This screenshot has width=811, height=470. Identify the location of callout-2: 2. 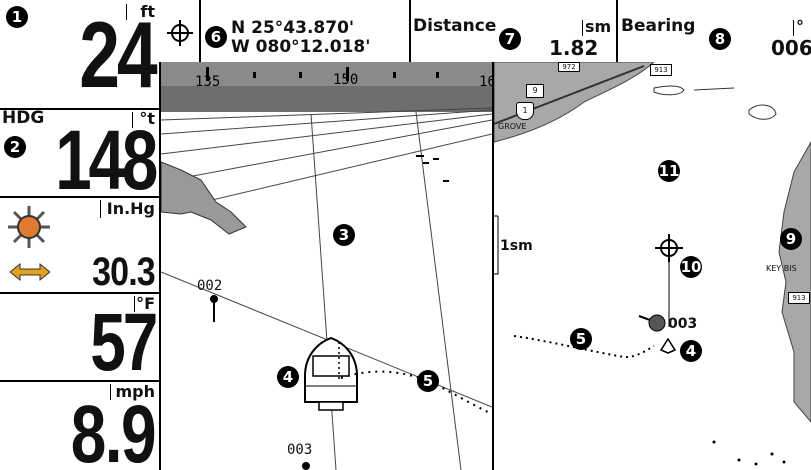
(15, 147).